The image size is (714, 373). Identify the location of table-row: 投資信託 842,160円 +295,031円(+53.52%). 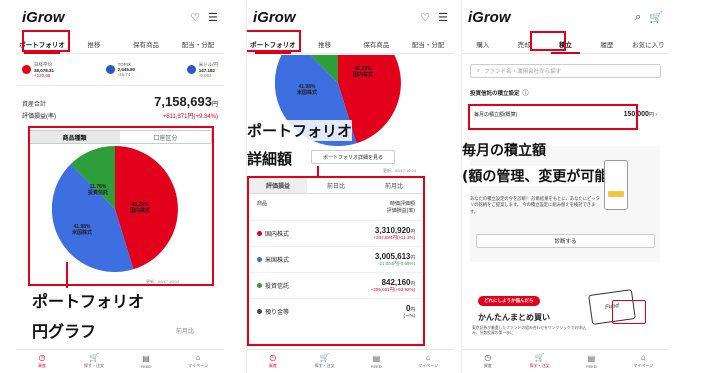
(336, 285).